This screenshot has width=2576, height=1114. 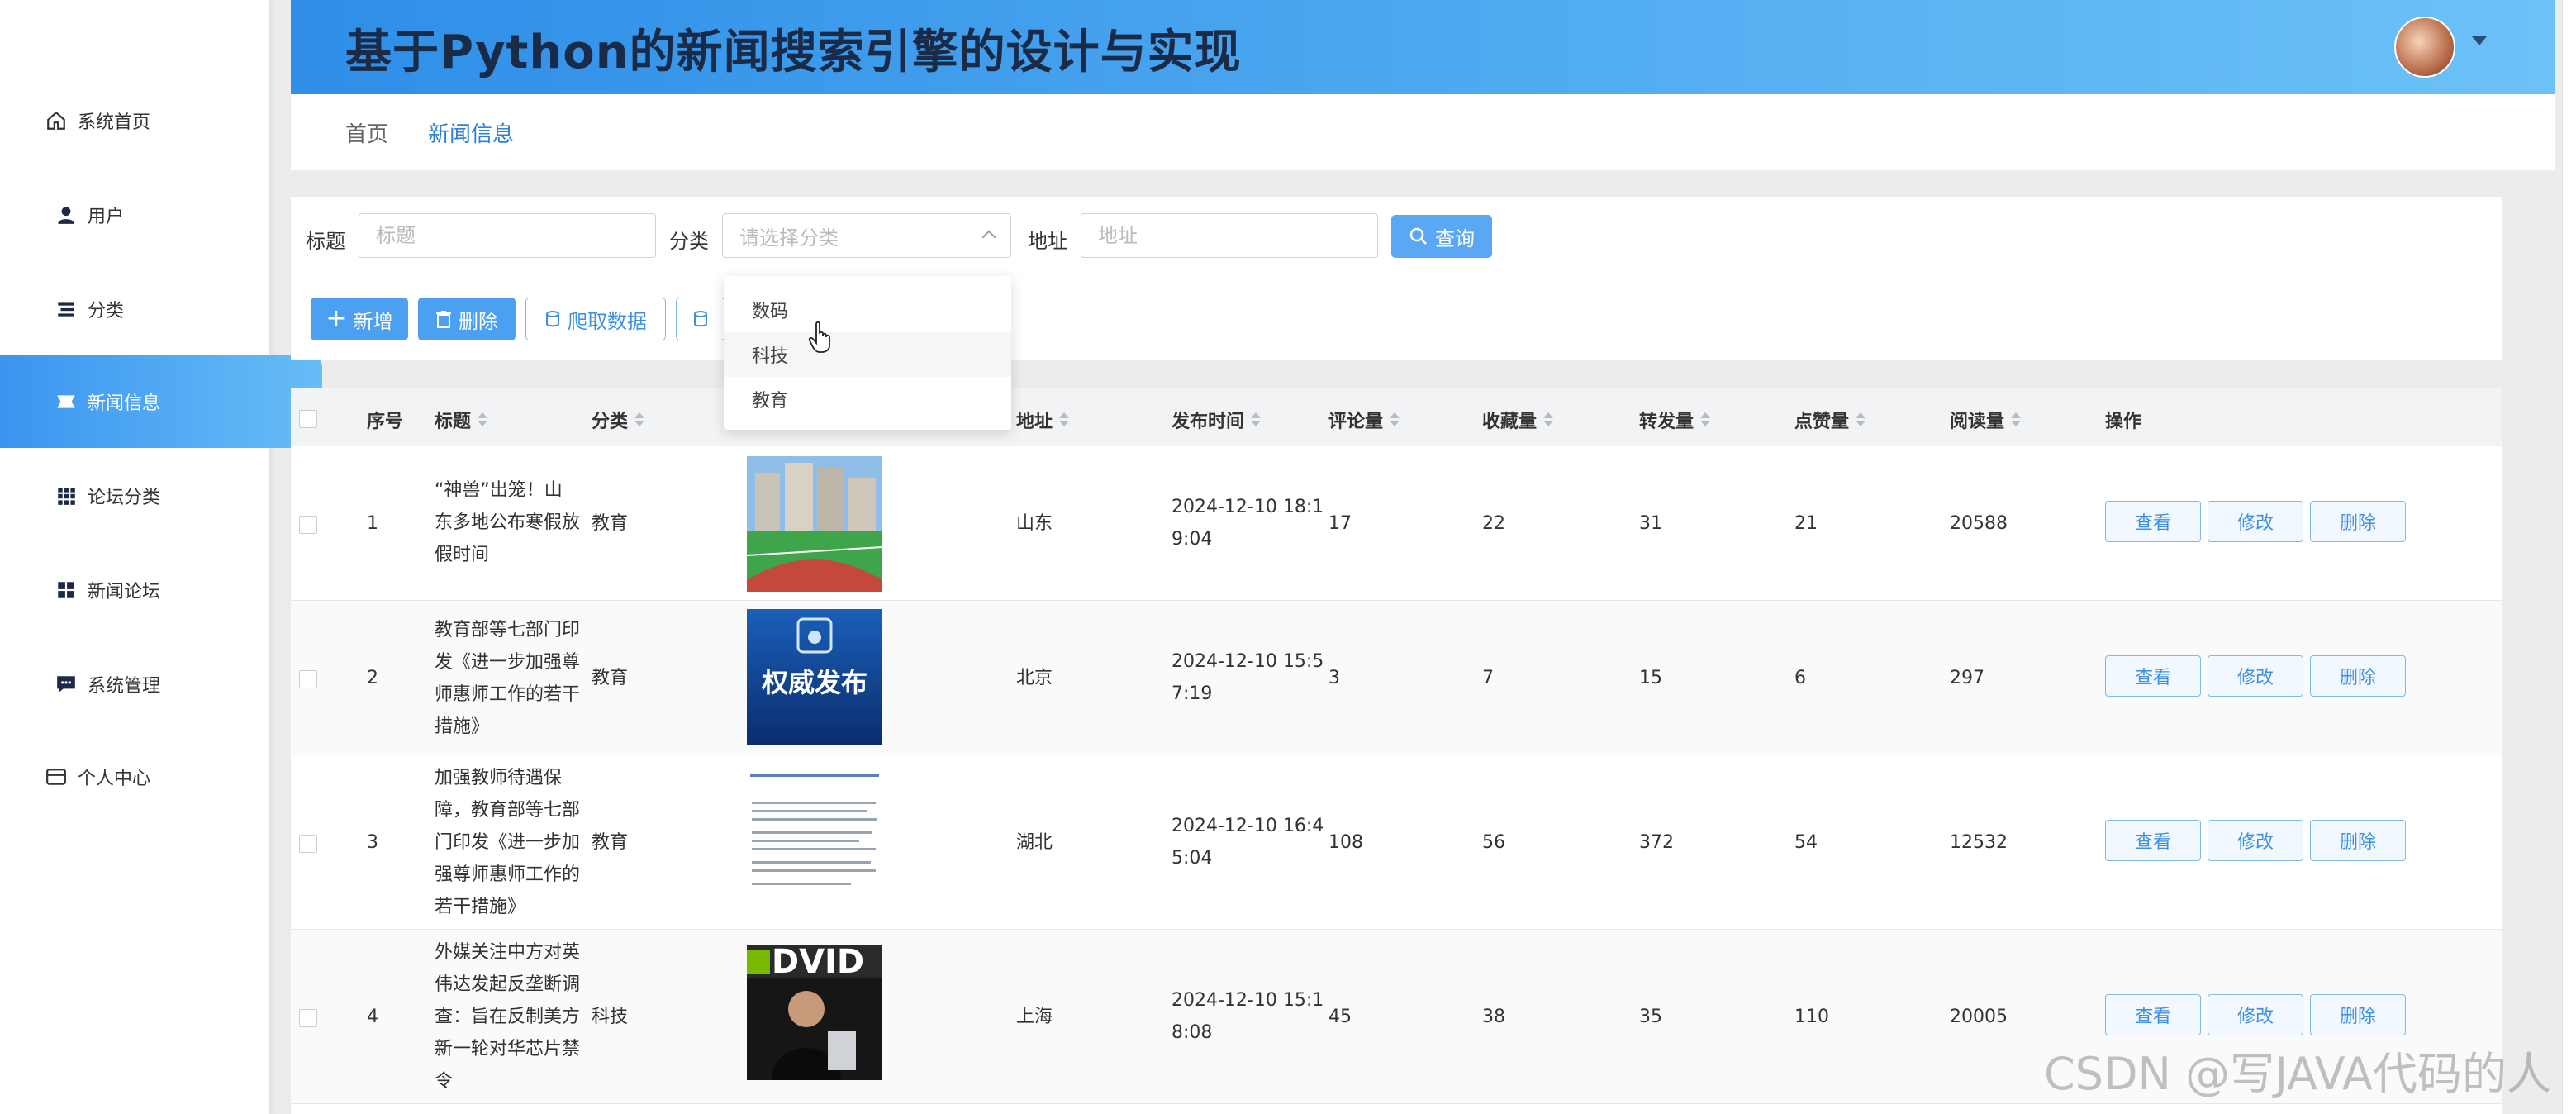 What do you see at coordinates (867, 354) in the screenshot?
I see `dropdown-option: 科技` at bounding box center [867, 354].